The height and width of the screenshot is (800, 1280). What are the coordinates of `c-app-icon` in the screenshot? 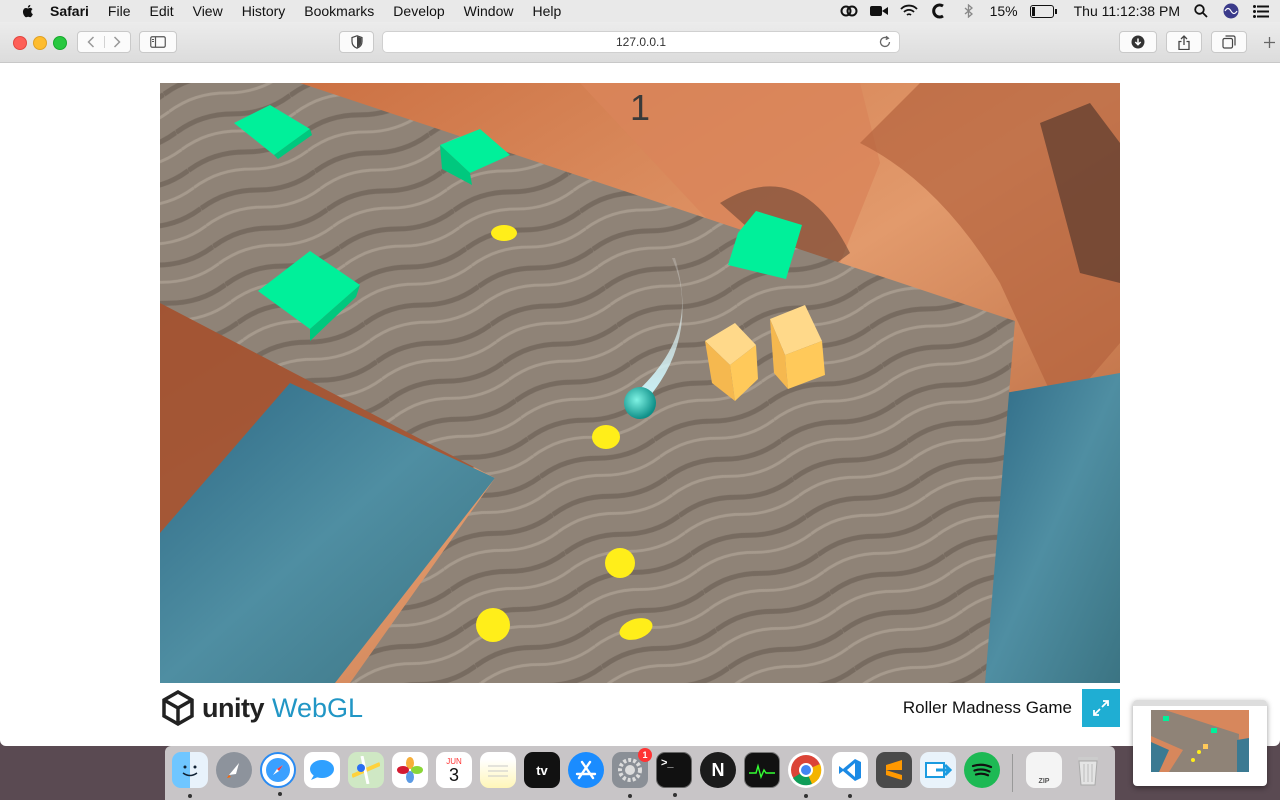 It's located at (939, 11).